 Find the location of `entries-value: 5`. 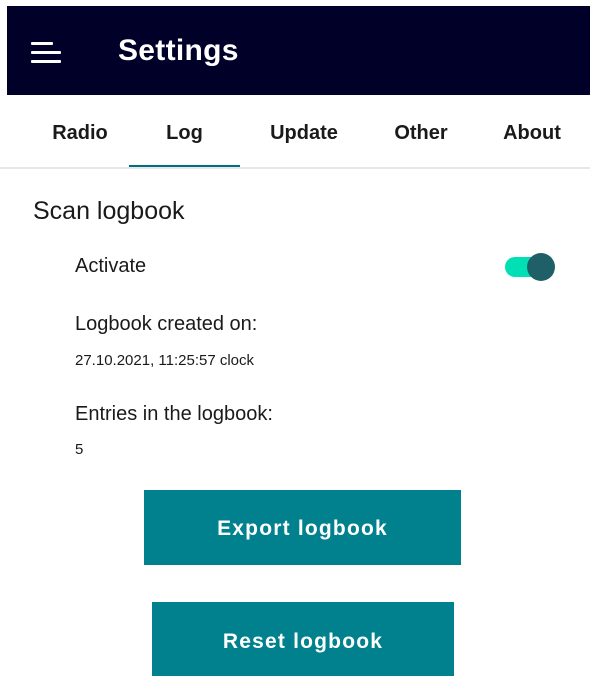

entries-value: 5 is located at coordinates (79, 449).